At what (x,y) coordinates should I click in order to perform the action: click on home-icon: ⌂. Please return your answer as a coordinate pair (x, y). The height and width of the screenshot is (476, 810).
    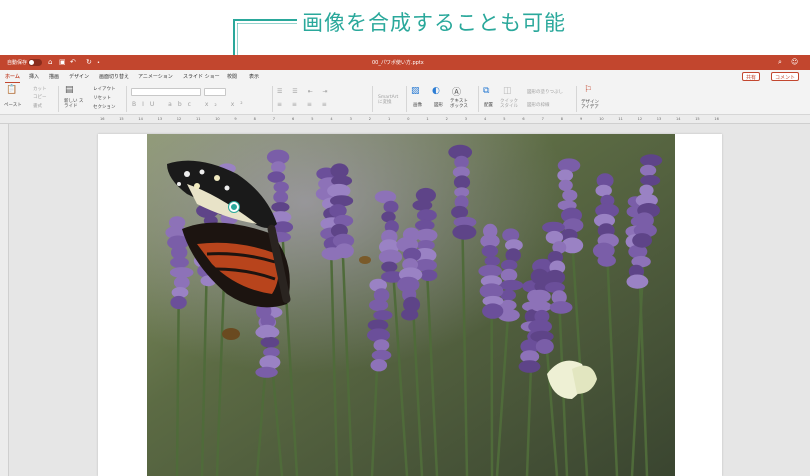
    Looking at the image, I should click on (50, 62).